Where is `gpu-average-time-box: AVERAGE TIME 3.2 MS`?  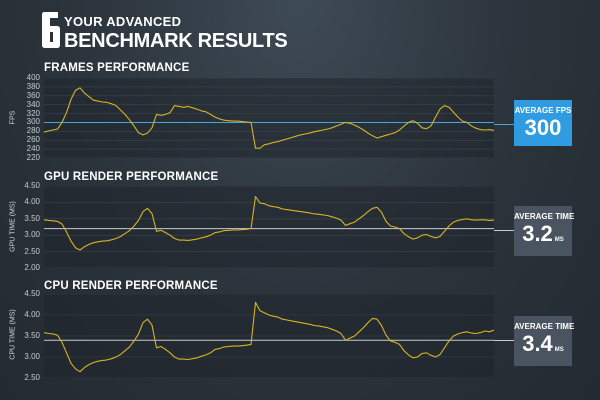
gpu-average-time-box: AVERAGE TIME 3.2 MS is located at coordinates (544, 231).